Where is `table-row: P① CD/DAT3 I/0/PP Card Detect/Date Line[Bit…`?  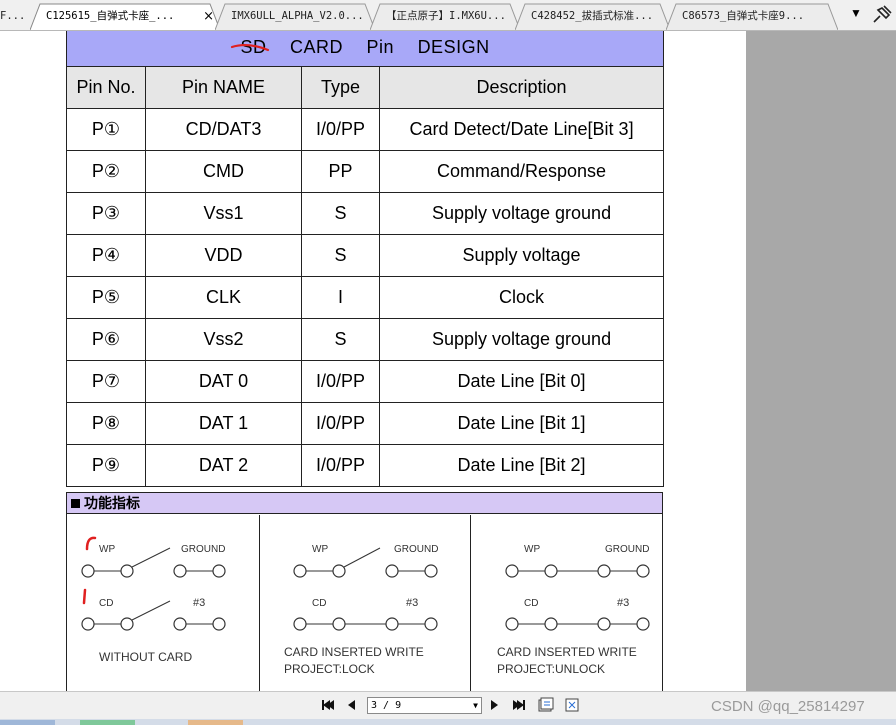
table-row: P① CD/DAT3 I/0/PP Card Detect/Date Line[Bit… is located at coordinates (365, 129).